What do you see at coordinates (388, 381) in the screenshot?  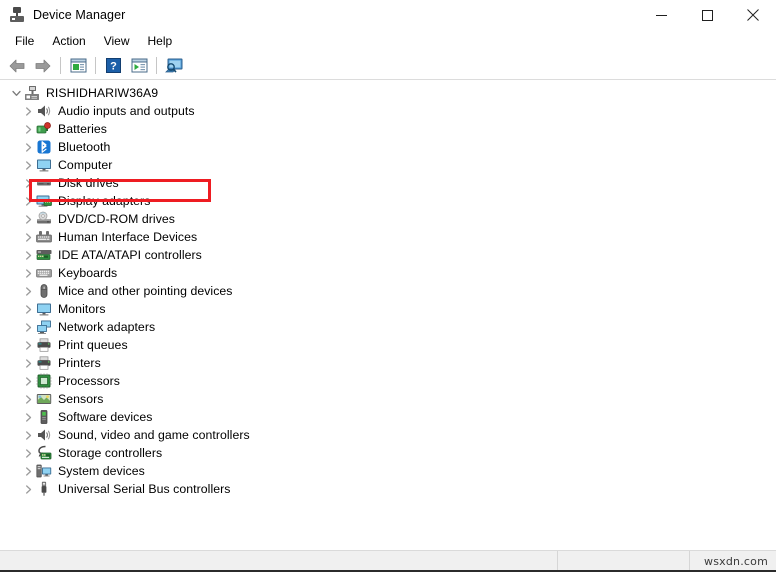 I see `tree-item-processors: Processors` at bounding box center [388, 381].